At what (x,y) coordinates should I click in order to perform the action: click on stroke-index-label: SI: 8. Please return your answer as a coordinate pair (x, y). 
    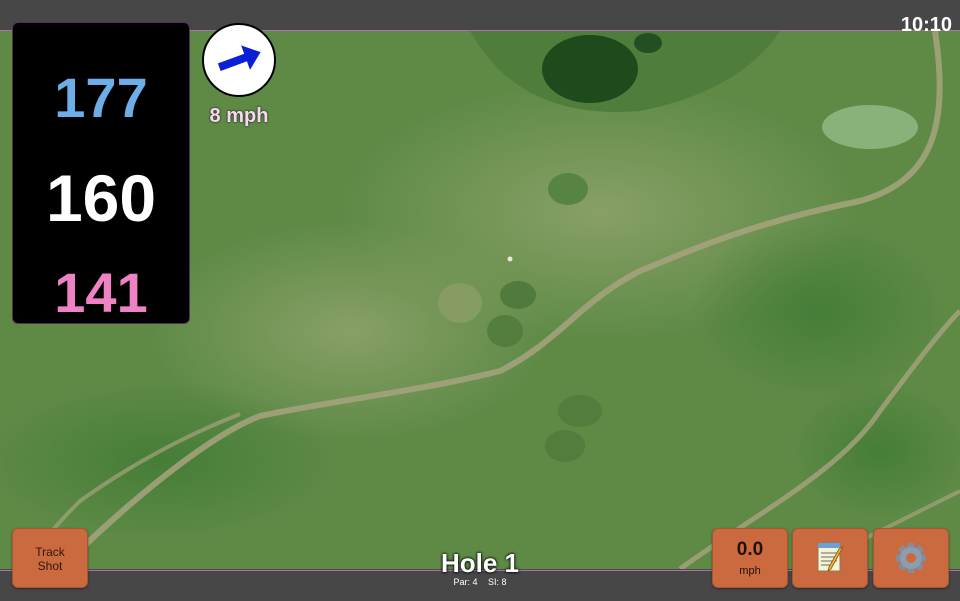
    Looking at the image, I should click on (497, 582).